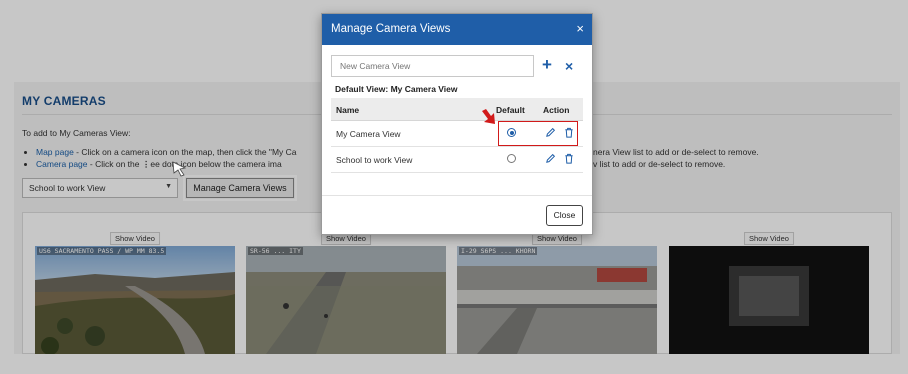 The width and height of the screenshot is (908, 374). What do you see at coordinates (348, 110) in the screenshot?
I see `column-header-name: Name` at bounding box center [348, 110].